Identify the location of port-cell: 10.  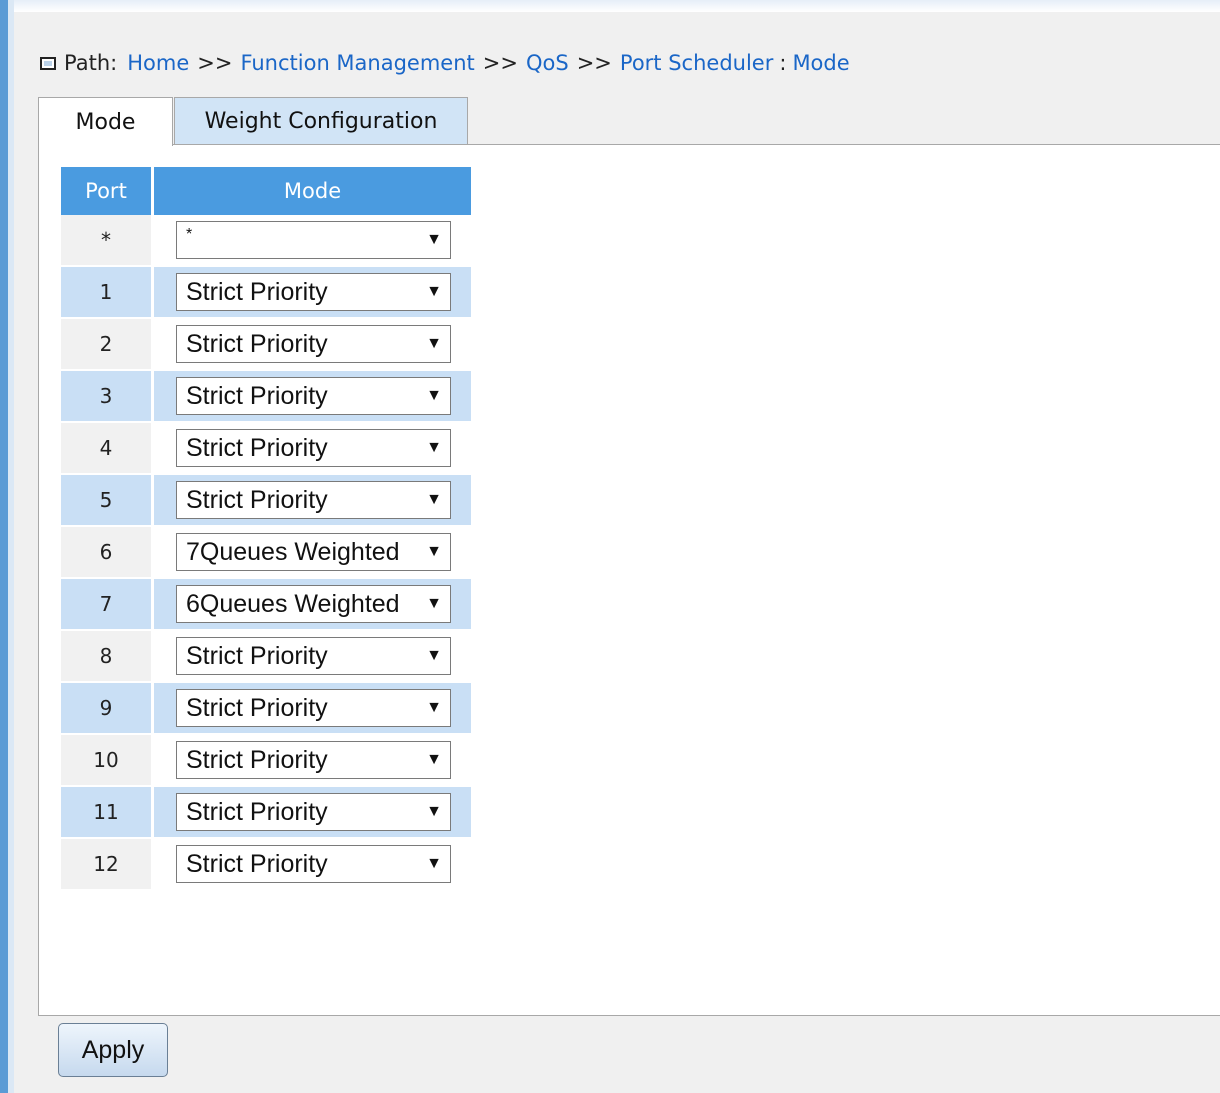
(107, 761).